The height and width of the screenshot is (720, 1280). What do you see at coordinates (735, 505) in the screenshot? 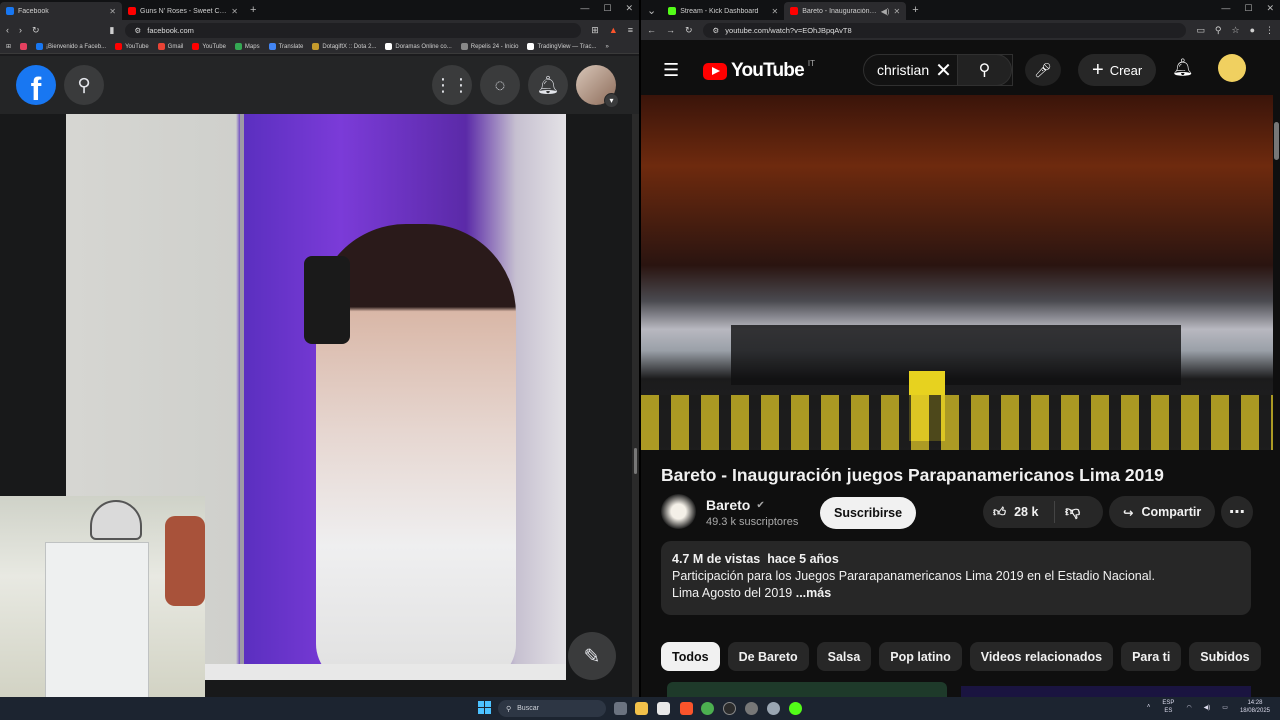
I see `channel-name: Bareto ✔` at bounding box center [735, 505].